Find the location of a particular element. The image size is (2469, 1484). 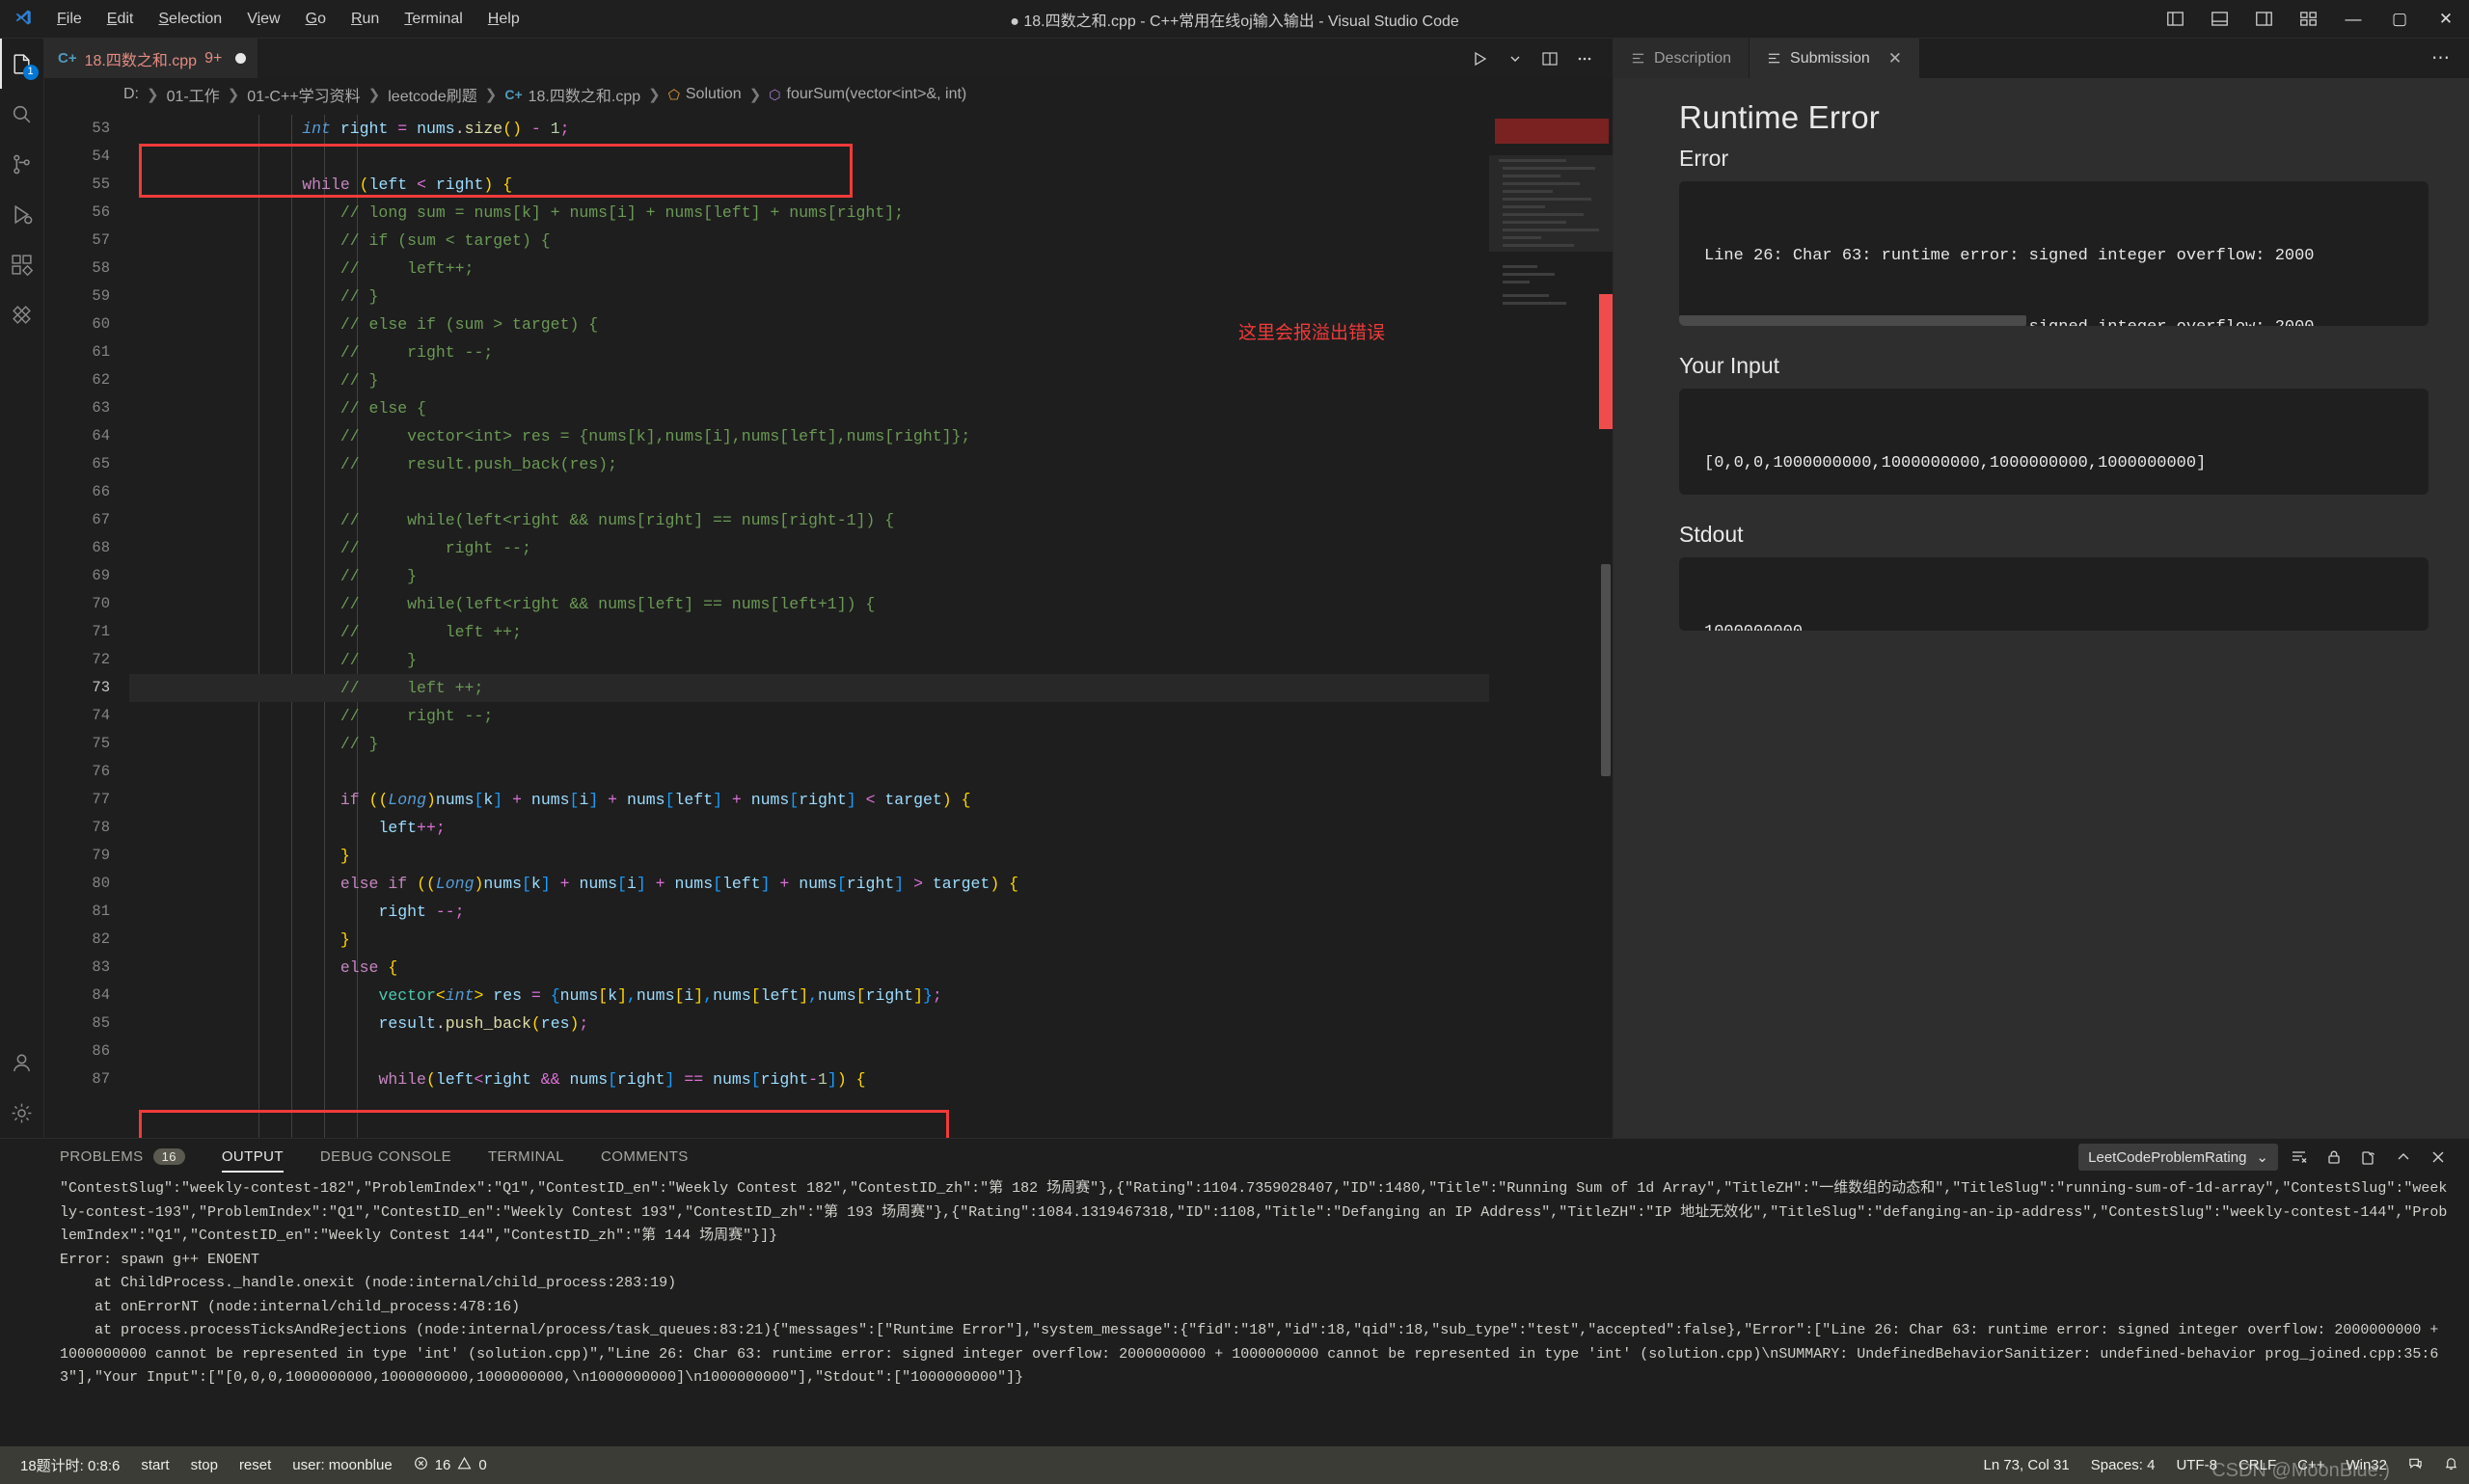

code-line: // if (sum < target) { is located at coordinates (809, 241).